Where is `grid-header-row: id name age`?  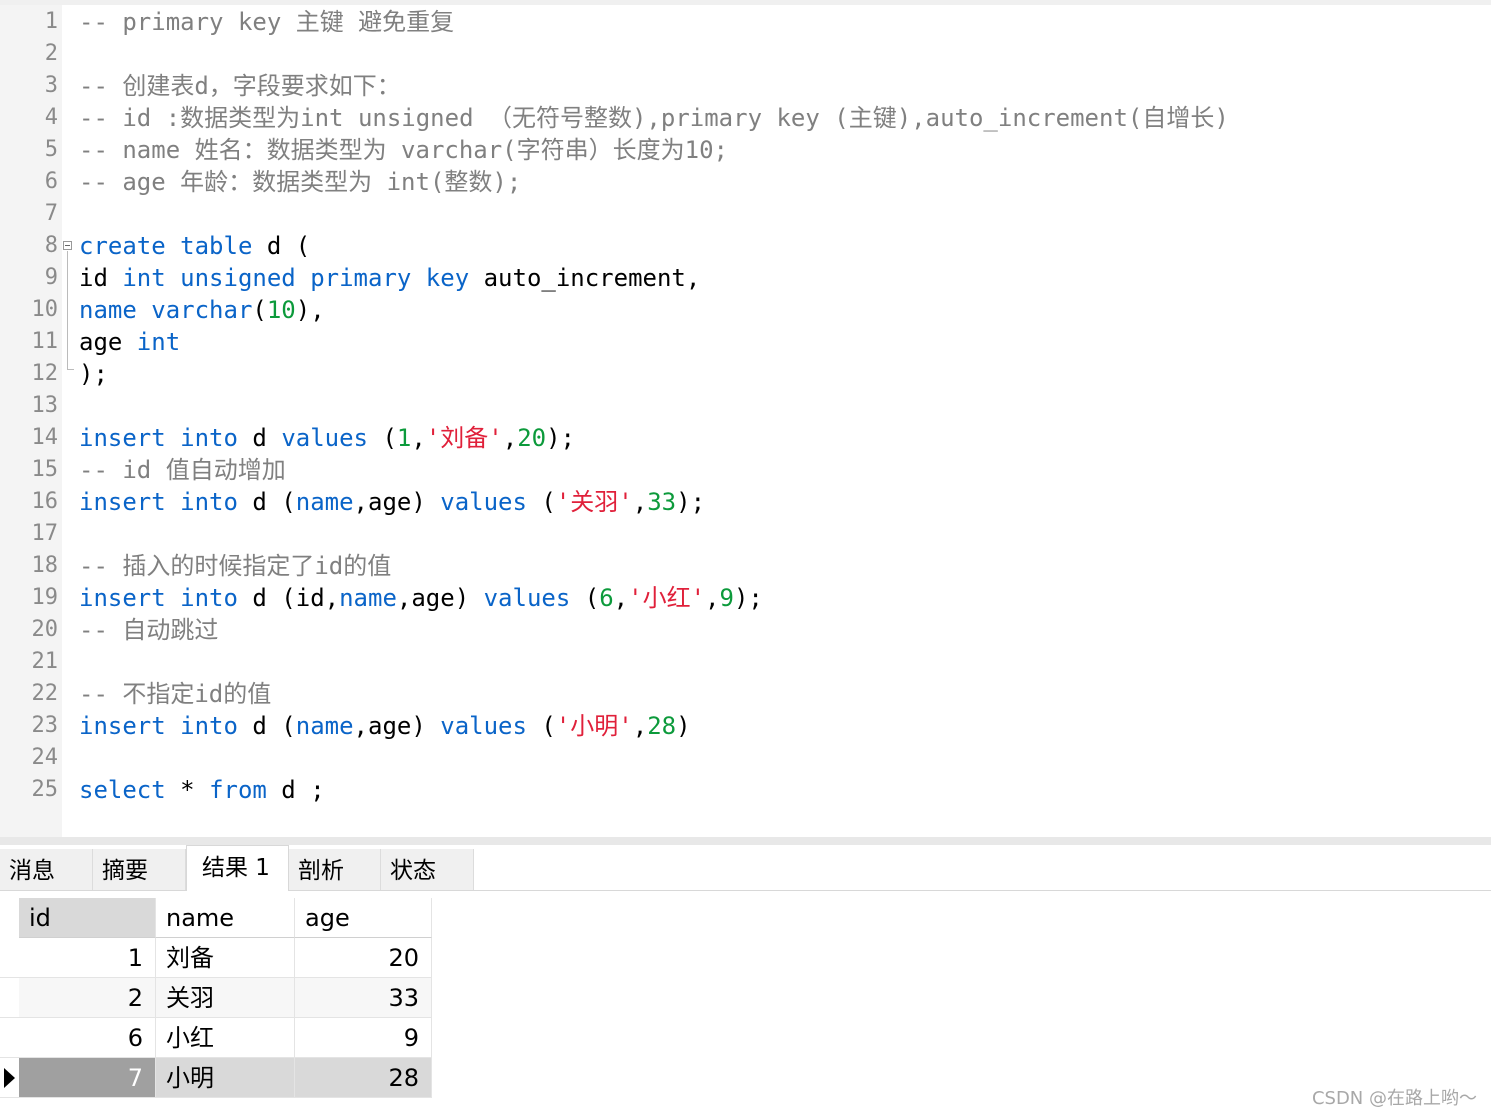 grid-header-row: id name age is located at coordinates (216, 918).